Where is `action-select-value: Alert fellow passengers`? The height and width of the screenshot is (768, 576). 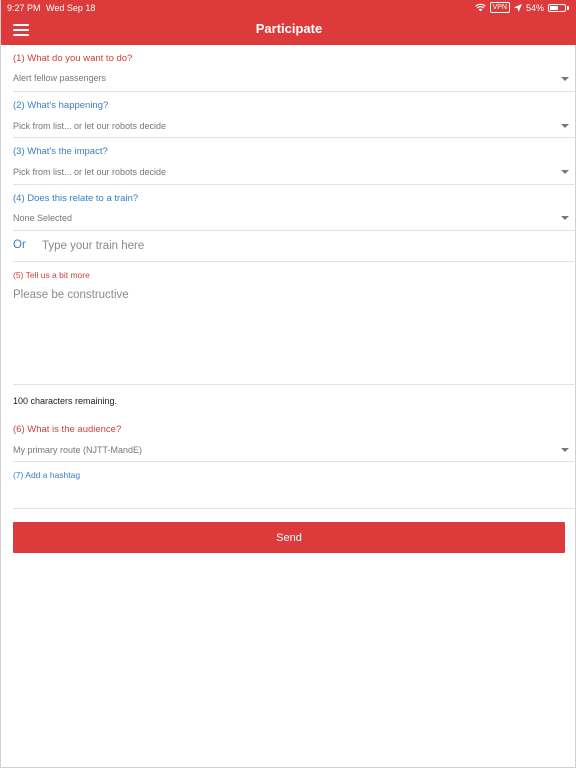 action-select-value: Alert fellow passengers is located at coordinates (60, 78).